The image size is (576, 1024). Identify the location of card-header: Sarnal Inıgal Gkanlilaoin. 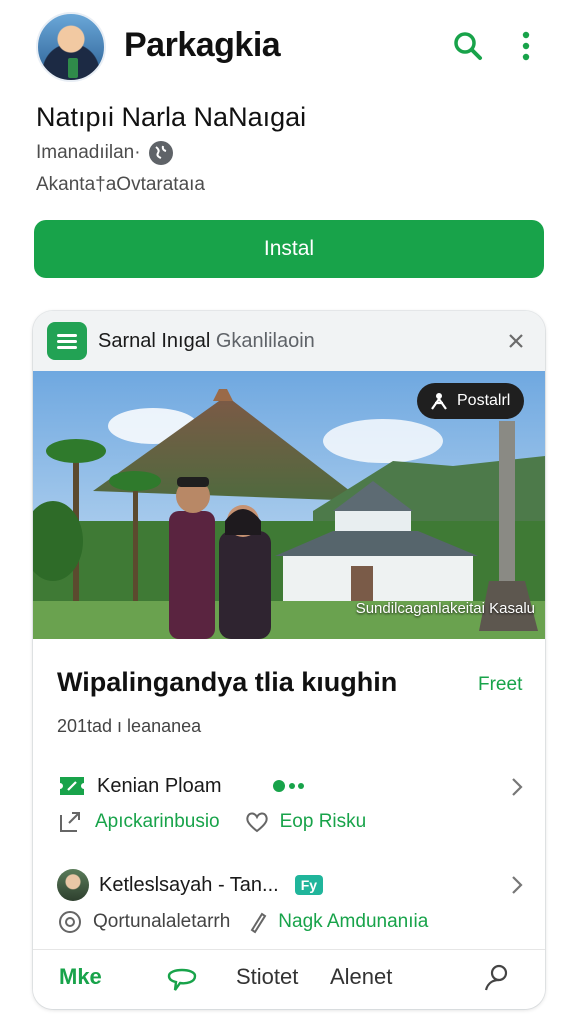
(289, 341).